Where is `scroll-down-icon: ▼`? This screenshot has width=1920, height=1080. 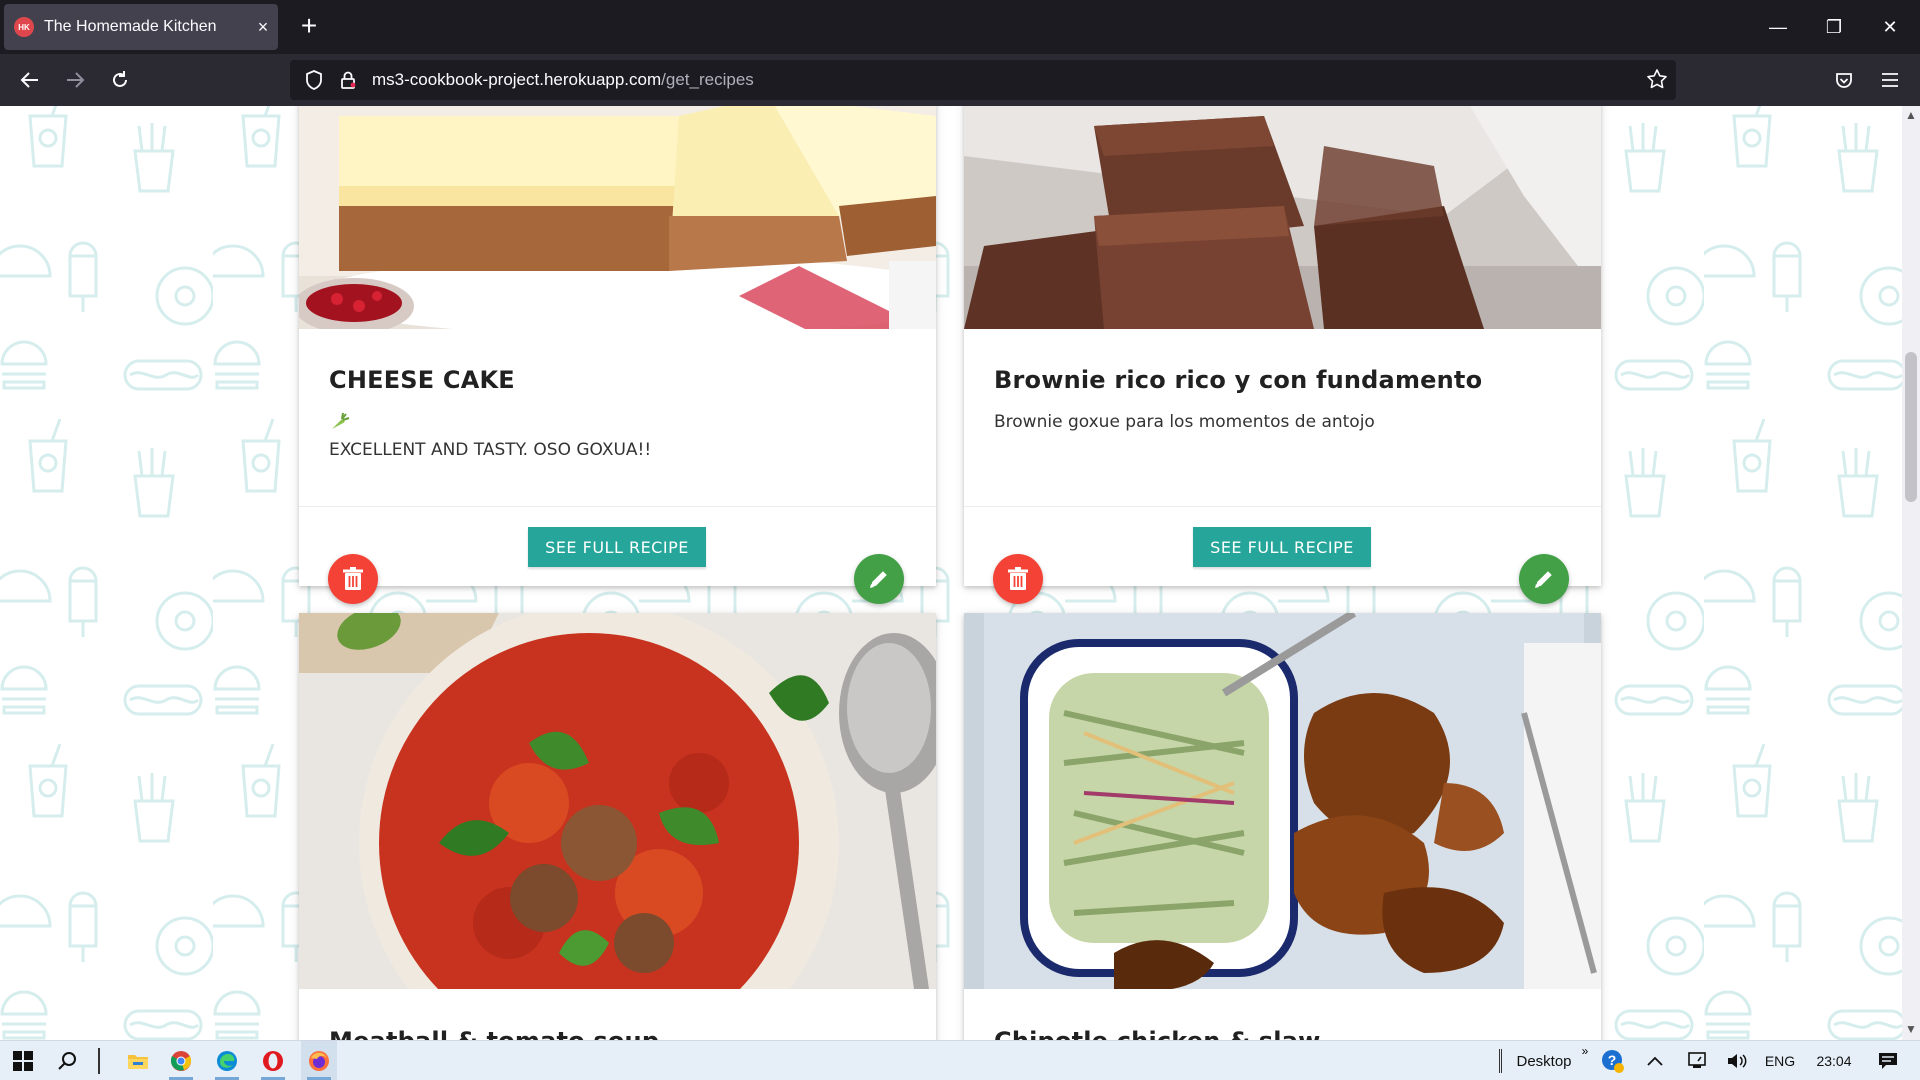 scroll-down-icon: ▼ is located at coordinates (1911, 1030).